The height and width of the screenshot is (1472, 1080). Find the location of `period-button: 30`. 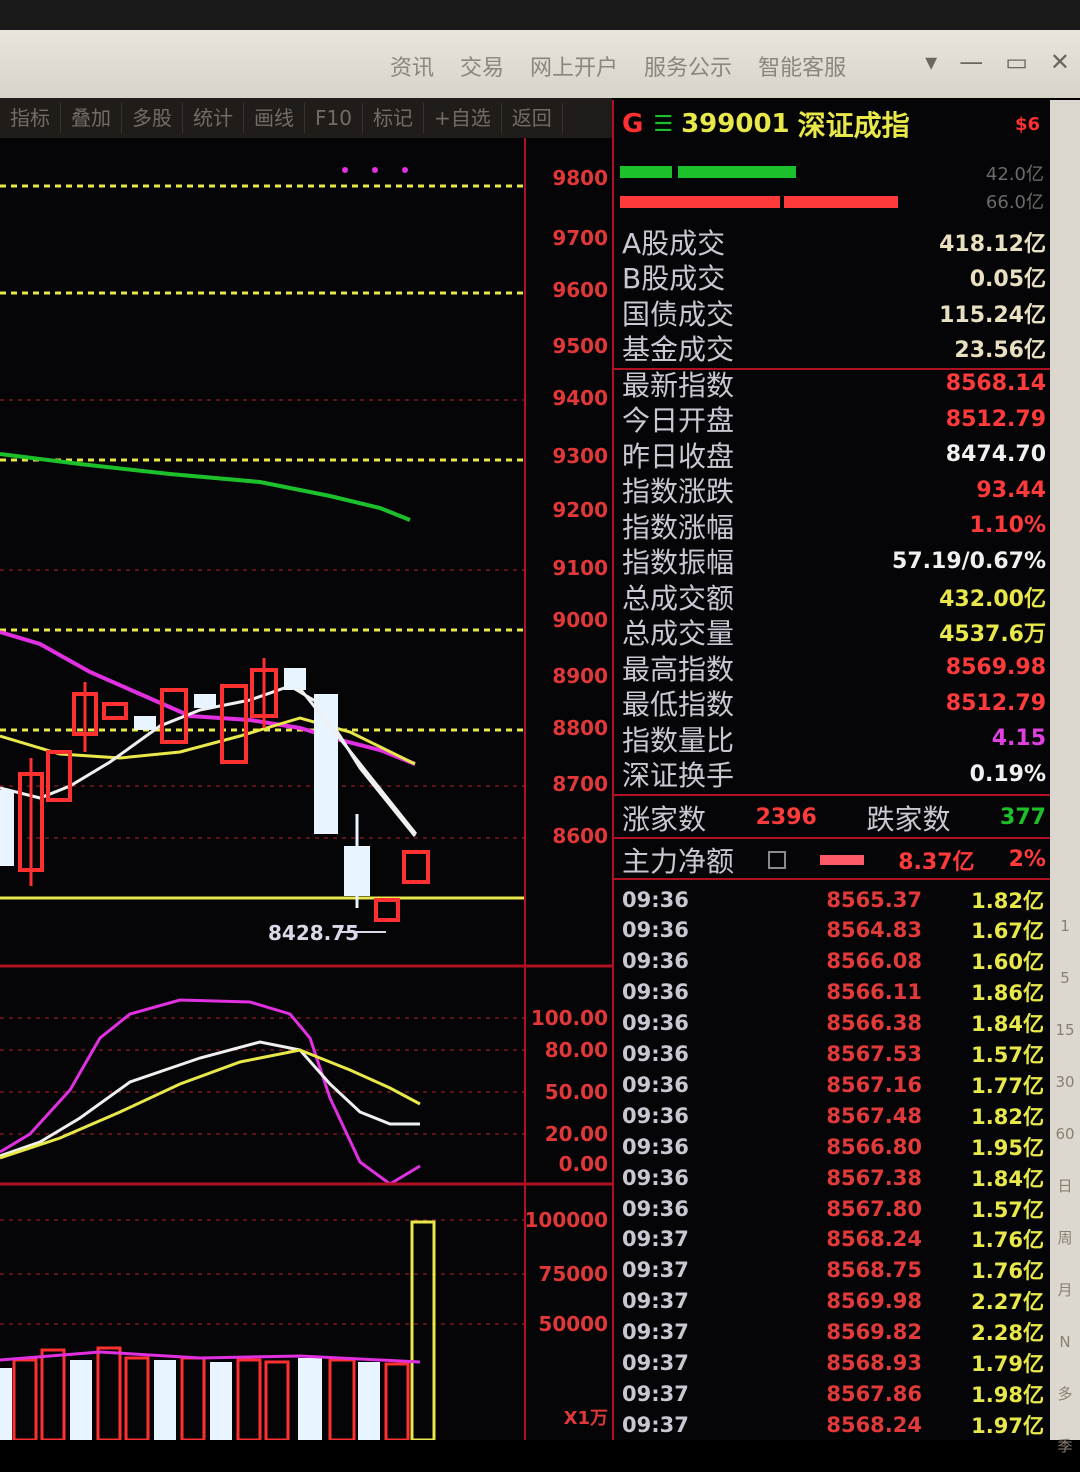

period-button: 30 is located at coordinates (1065, 1082).